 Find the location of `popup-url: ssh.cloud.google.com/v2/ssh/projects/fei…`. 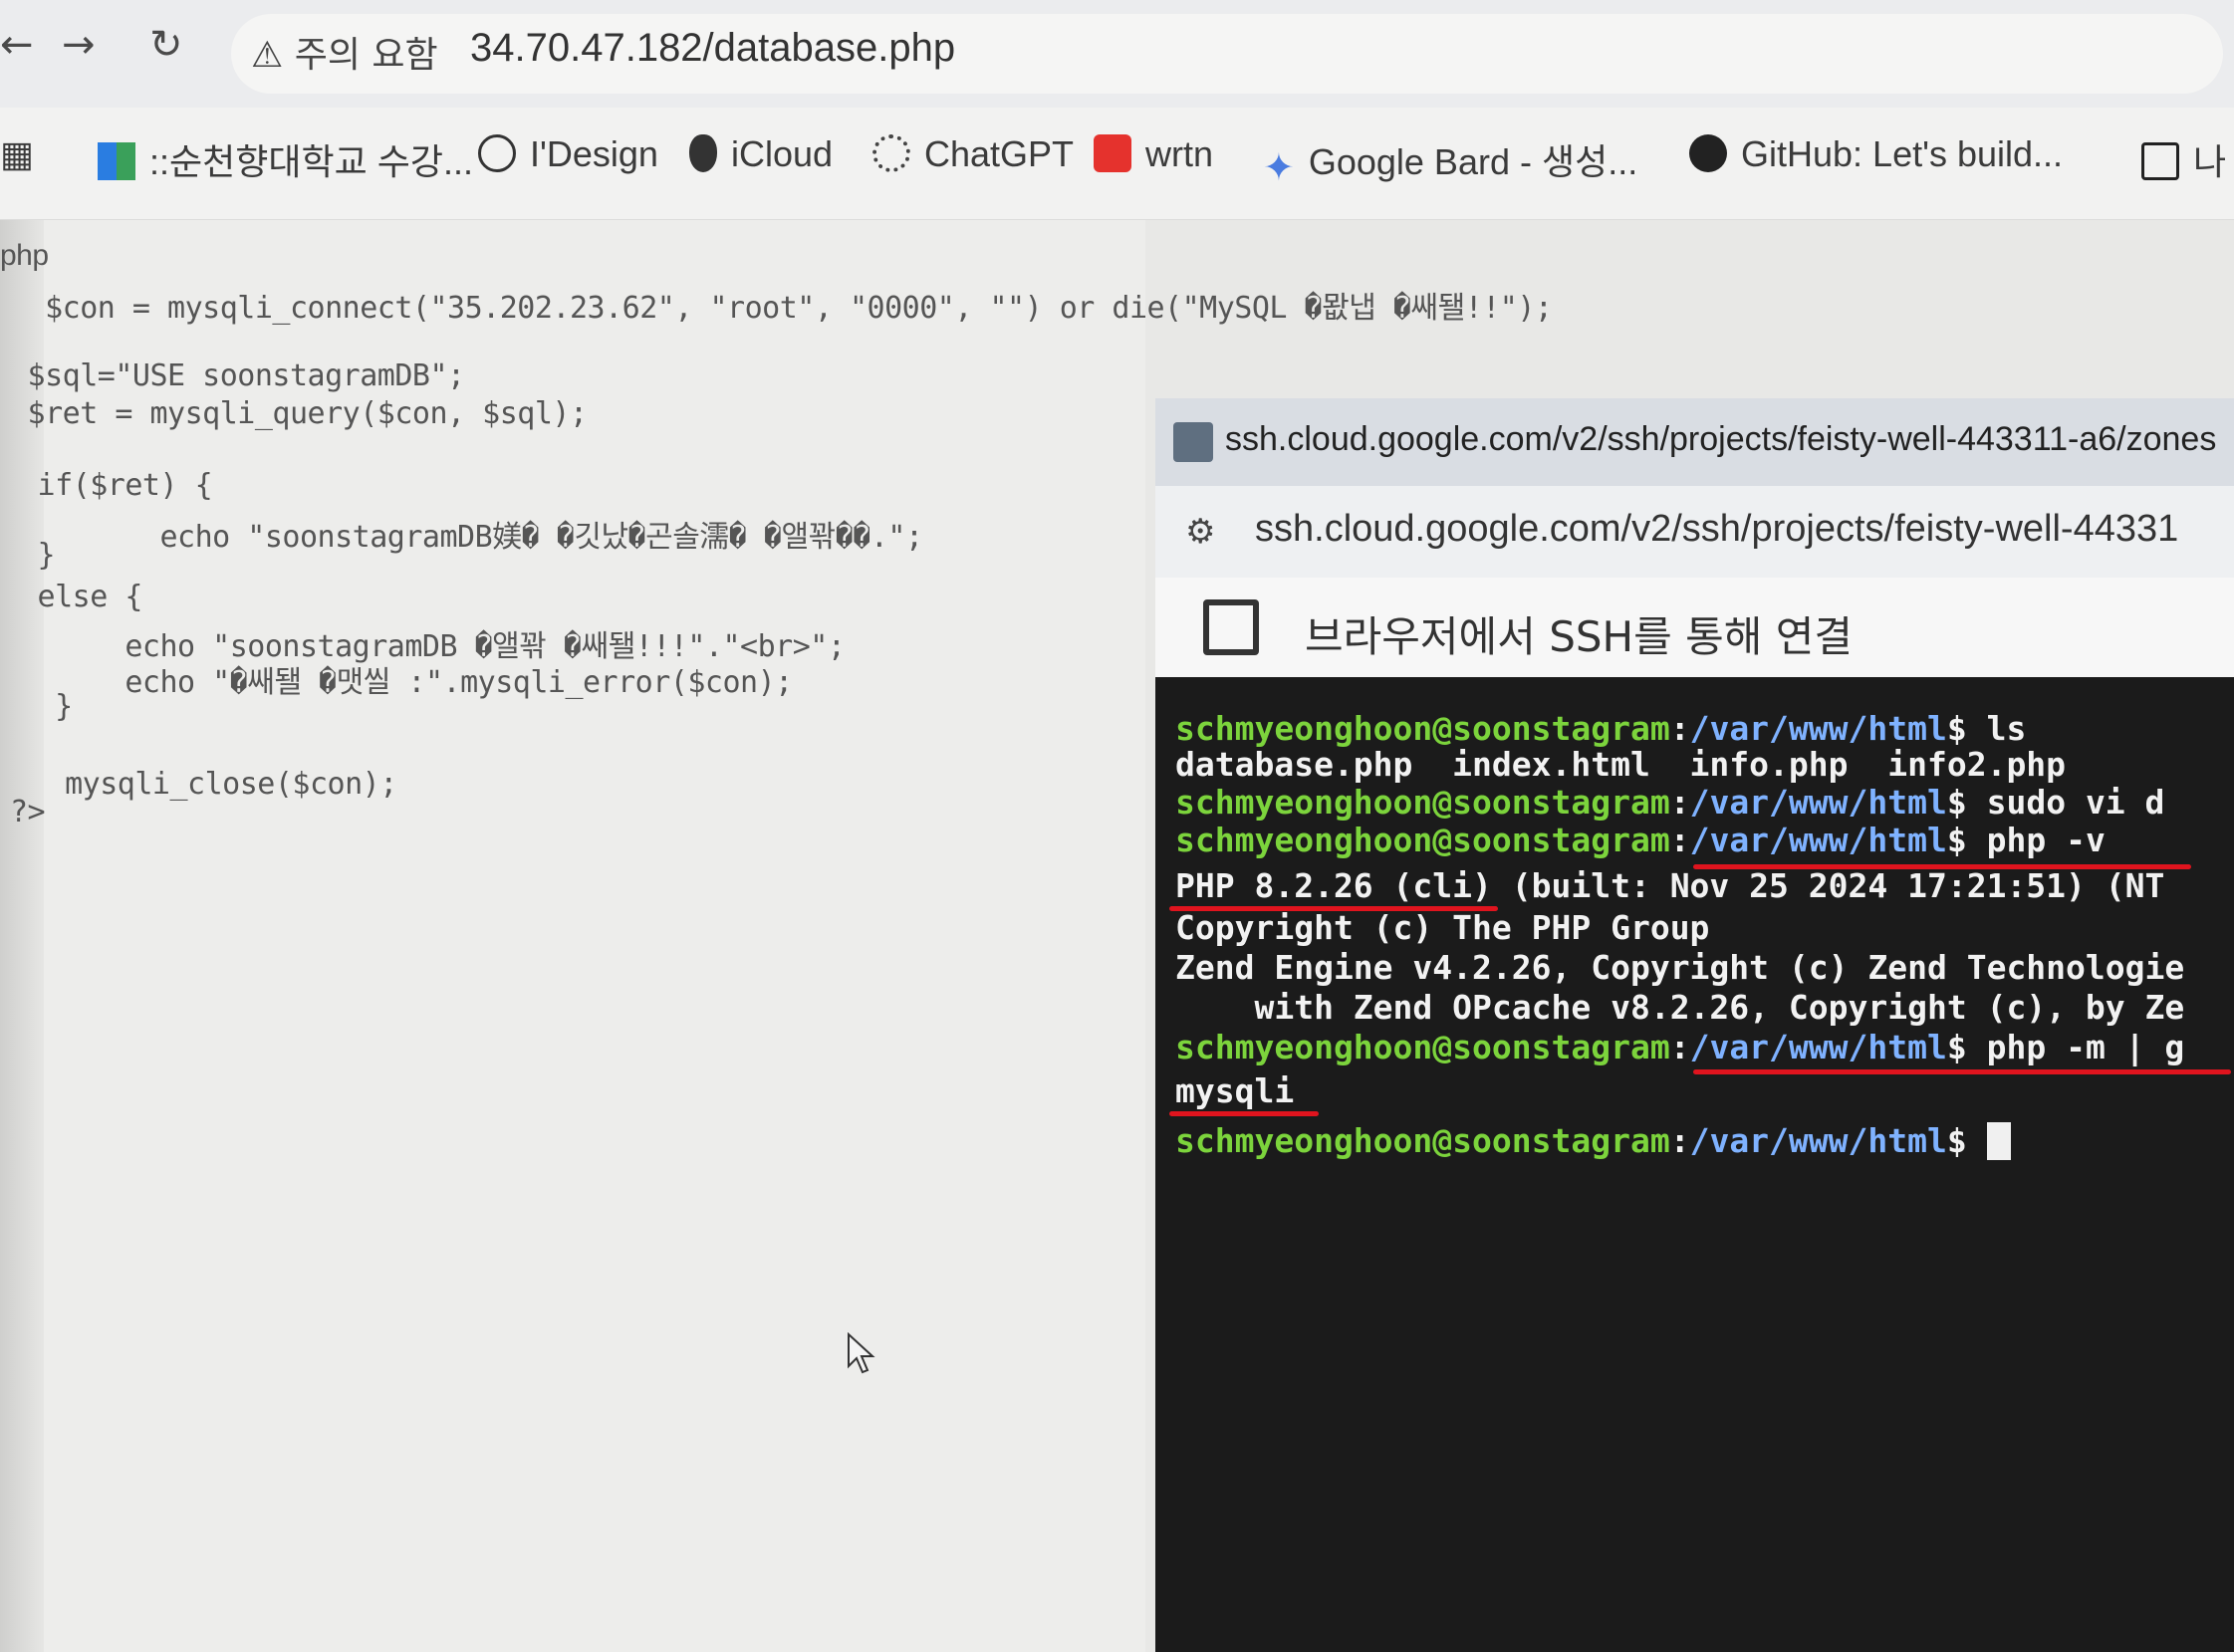

popup-url: ssh.cloud.google.com/v2/ssh/projects/fei… is located at coordinates (1716, 529).